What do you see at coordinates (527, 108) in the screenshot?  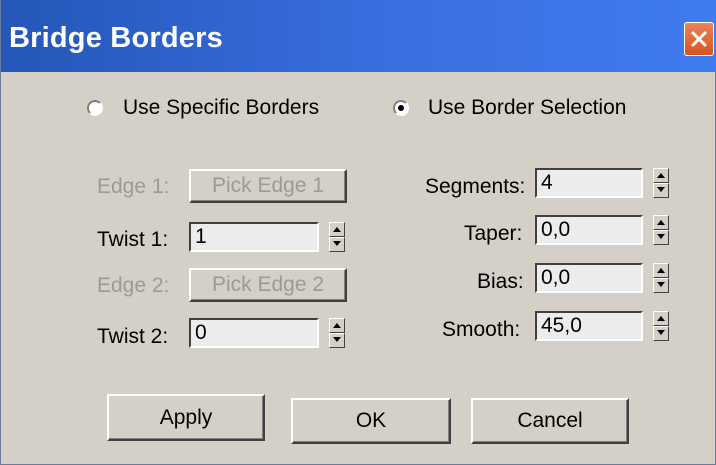 I see `radio-label-use-border-selection: Use Border Selection` at bounding box center [527, 108].